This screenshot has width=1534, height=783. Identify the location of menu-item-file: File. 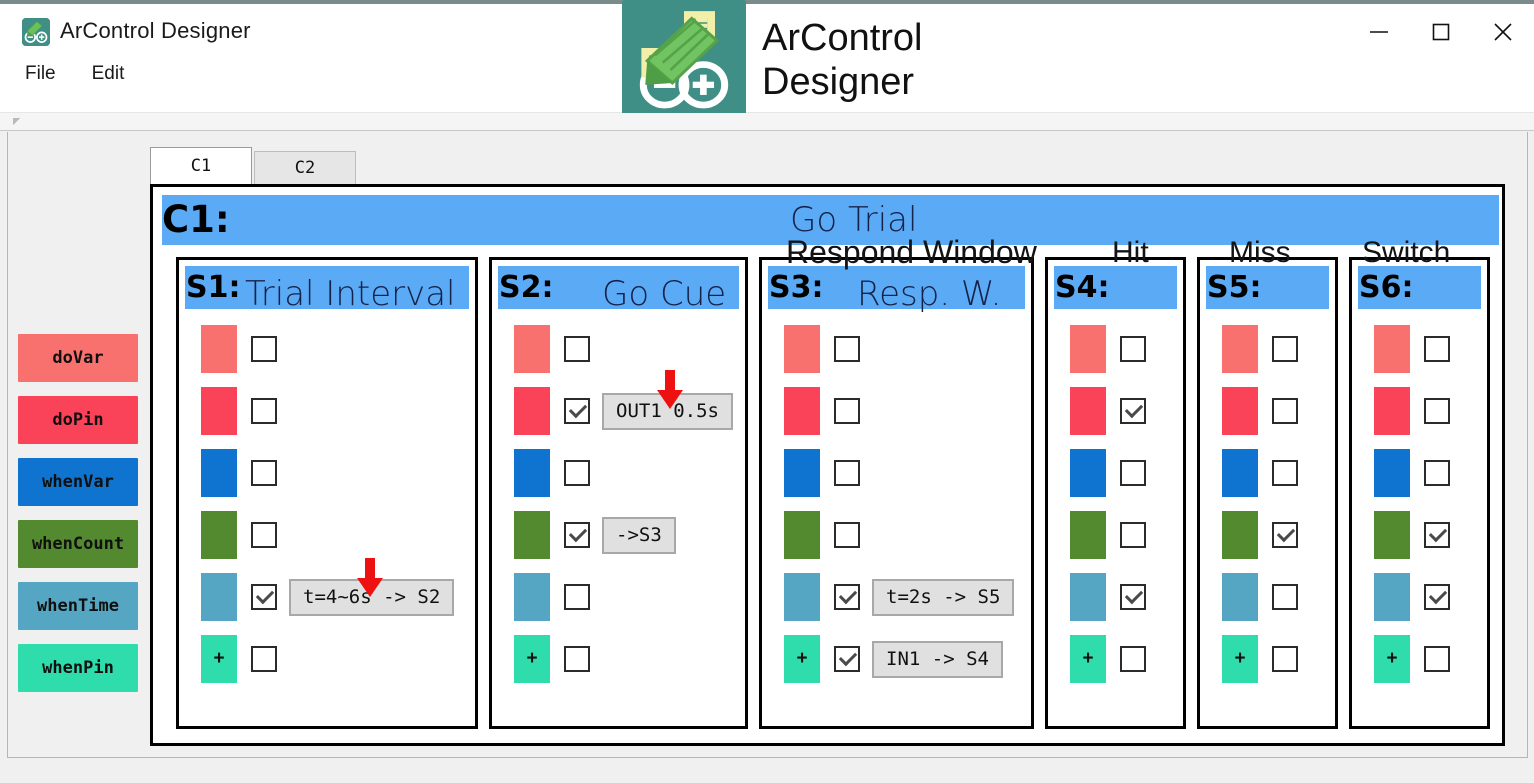
(40, 74).